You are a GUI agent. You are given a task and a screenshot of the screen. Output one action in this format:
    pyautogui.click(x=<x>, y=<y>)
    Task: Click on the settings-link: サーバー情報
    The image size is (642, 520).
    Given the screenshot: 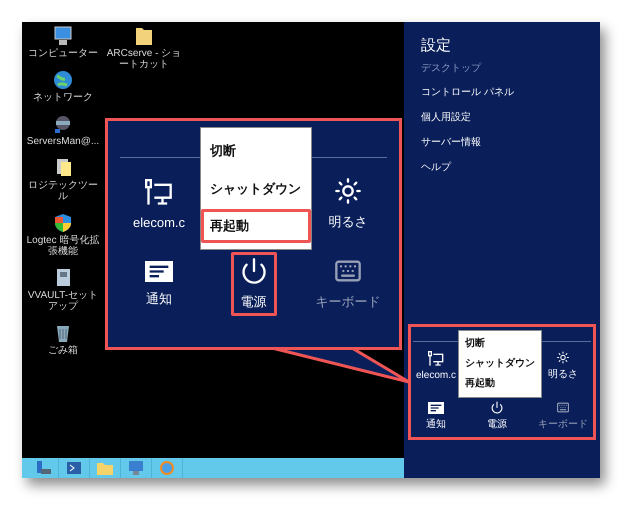 What is the action you would take?
    pyautogui.click(x=510, y=142)
    